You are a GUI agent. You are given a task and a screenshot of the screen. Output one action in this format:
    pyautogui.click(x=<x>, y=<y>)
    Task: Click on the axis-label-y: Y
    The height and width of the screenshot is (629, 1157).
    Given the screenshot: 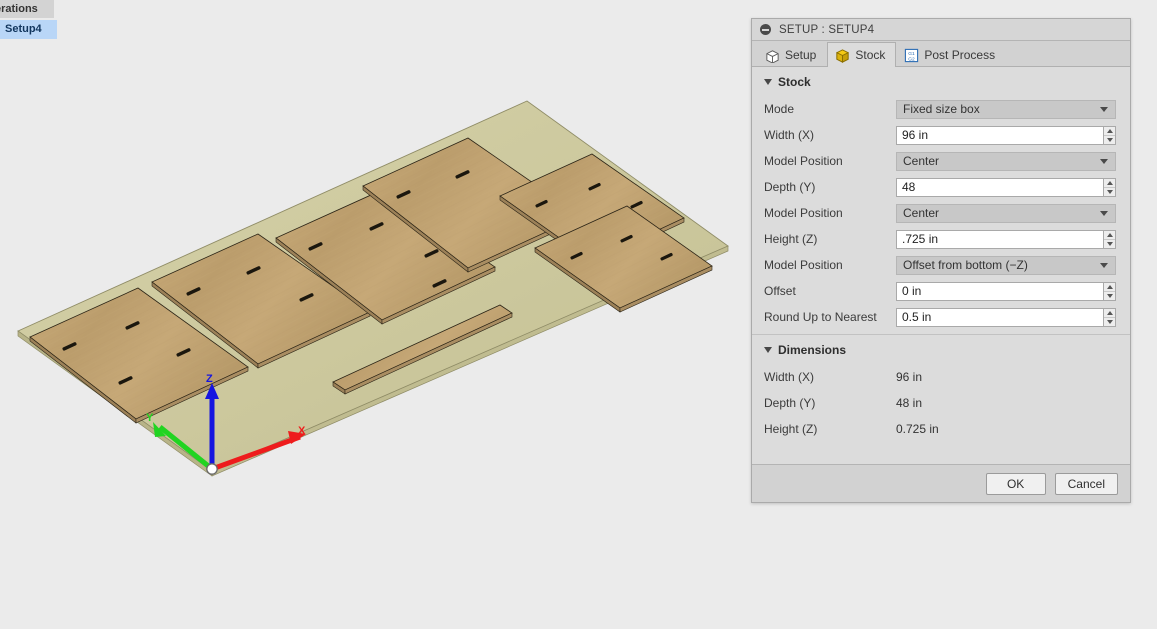 What is the action you would take?
    pyautogui.click(x=150, y=418)
    